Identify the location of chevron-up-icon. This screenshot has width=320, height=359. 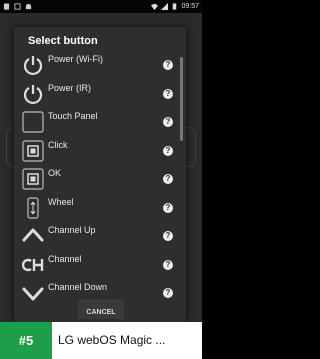
(33, 236).